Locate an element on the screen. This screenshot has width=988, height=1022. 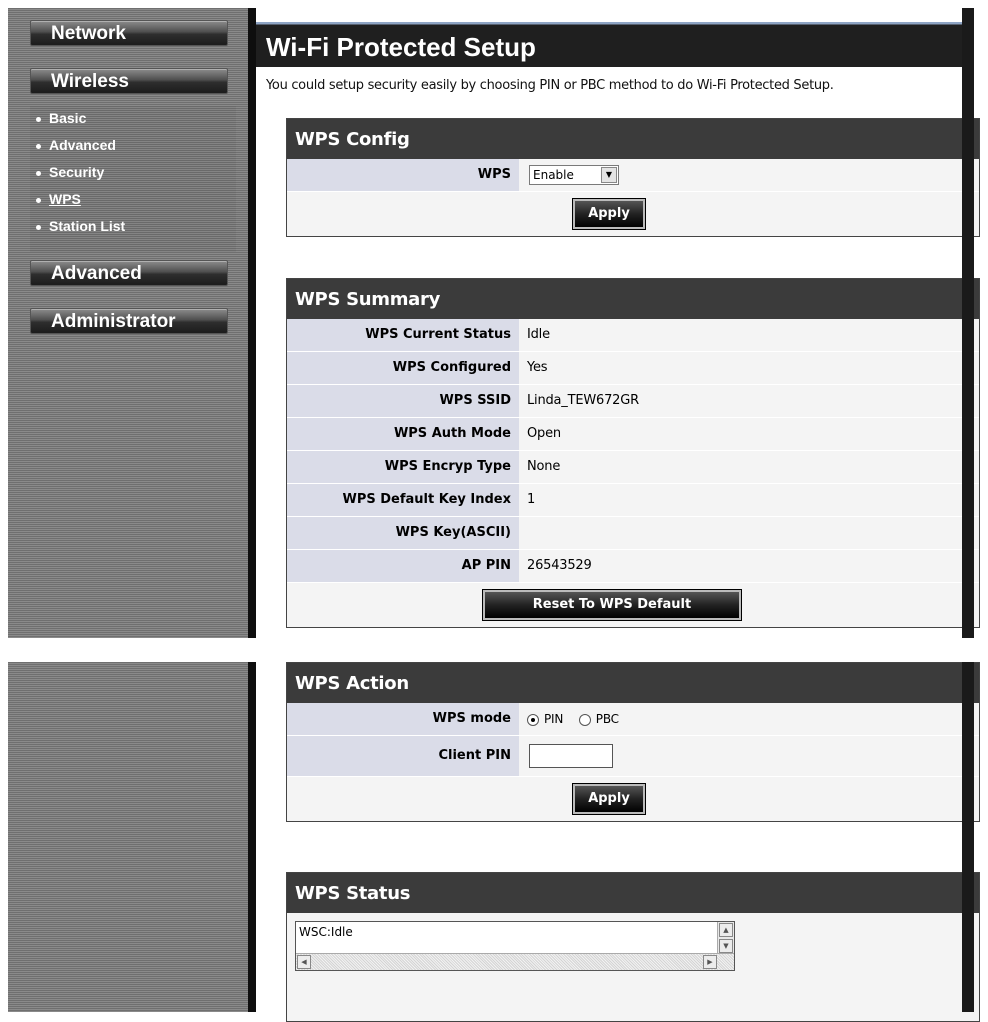
vertical-scrollbar: ▲ ▼ is located at coordinates (725, 939).